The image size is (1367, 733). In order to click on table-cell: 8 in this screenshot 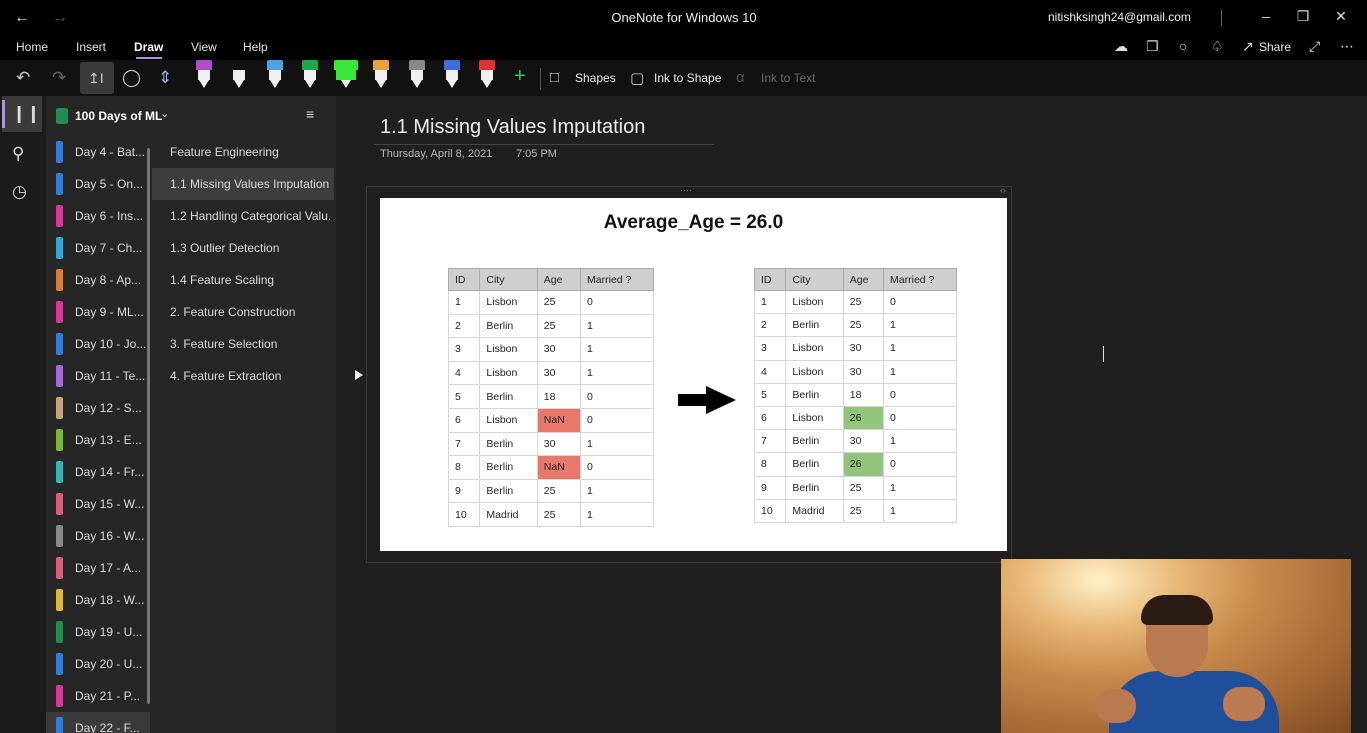, I will do `click(464, 467)`.